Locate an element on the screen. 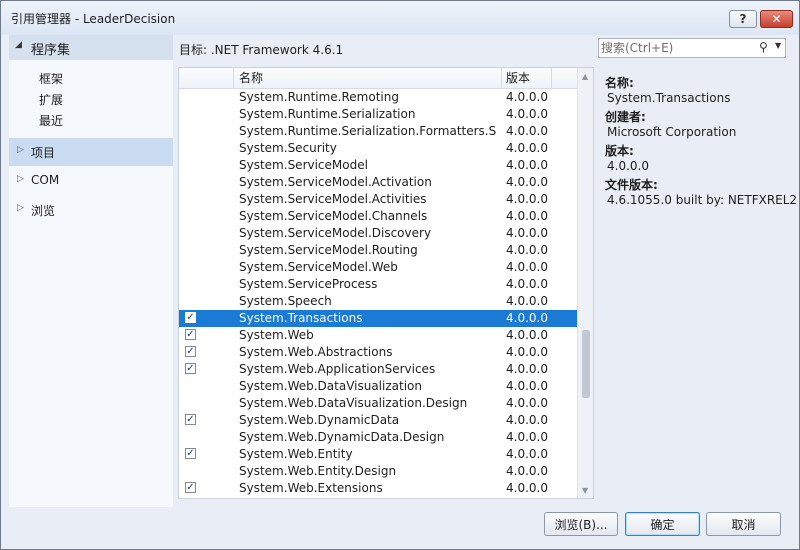 The height and width of the screenshot is (550, 800). table-row: System.Web.DataVisualization 4.0.0.0 is located at coordinates (378, 386).